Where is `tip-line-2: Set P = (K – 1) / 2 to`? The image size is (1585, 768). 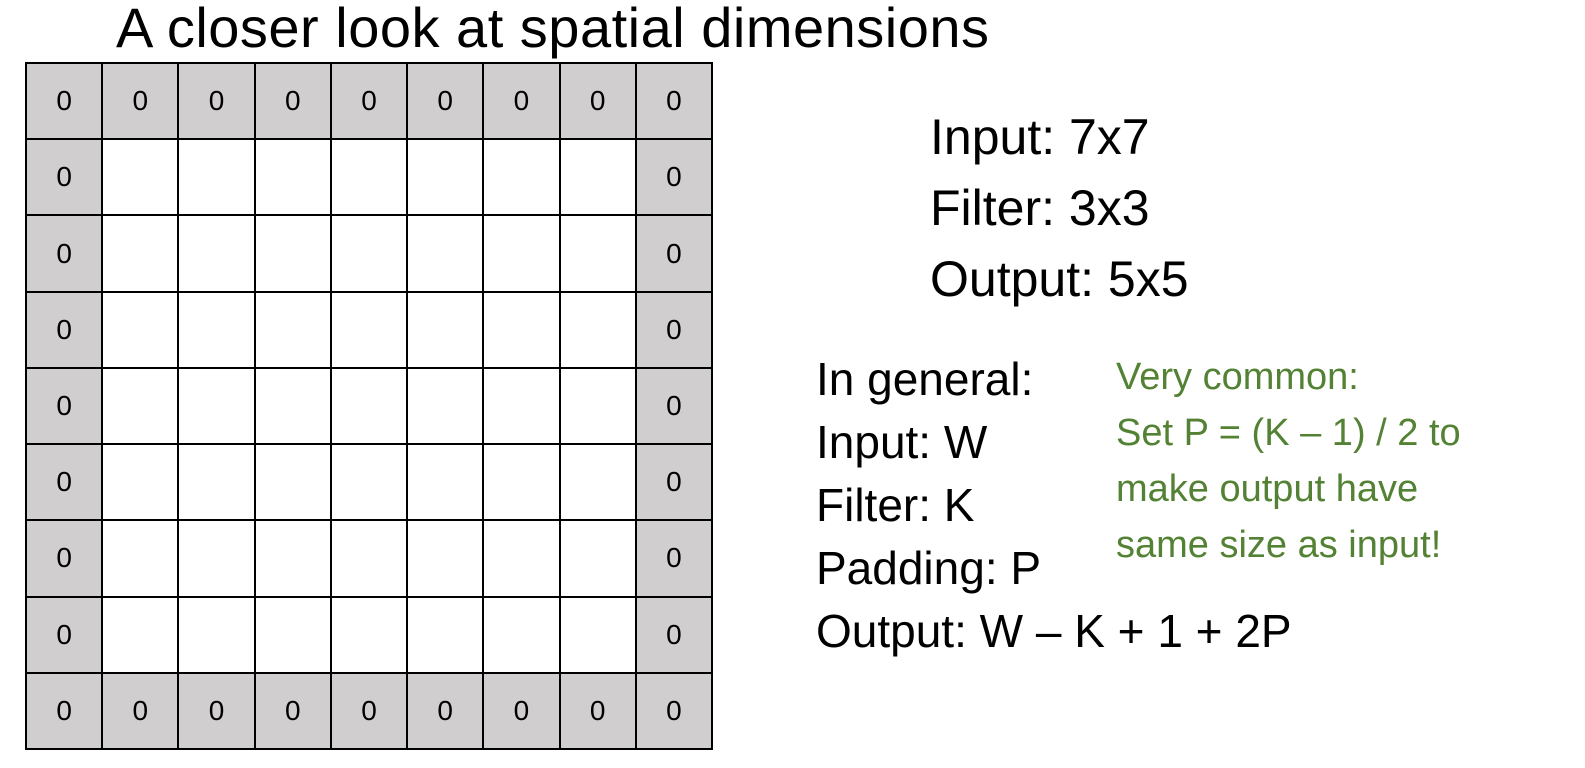 tip-line-2: Set P = (K – 1) / 2 to is located at coordinates (1288, 433).